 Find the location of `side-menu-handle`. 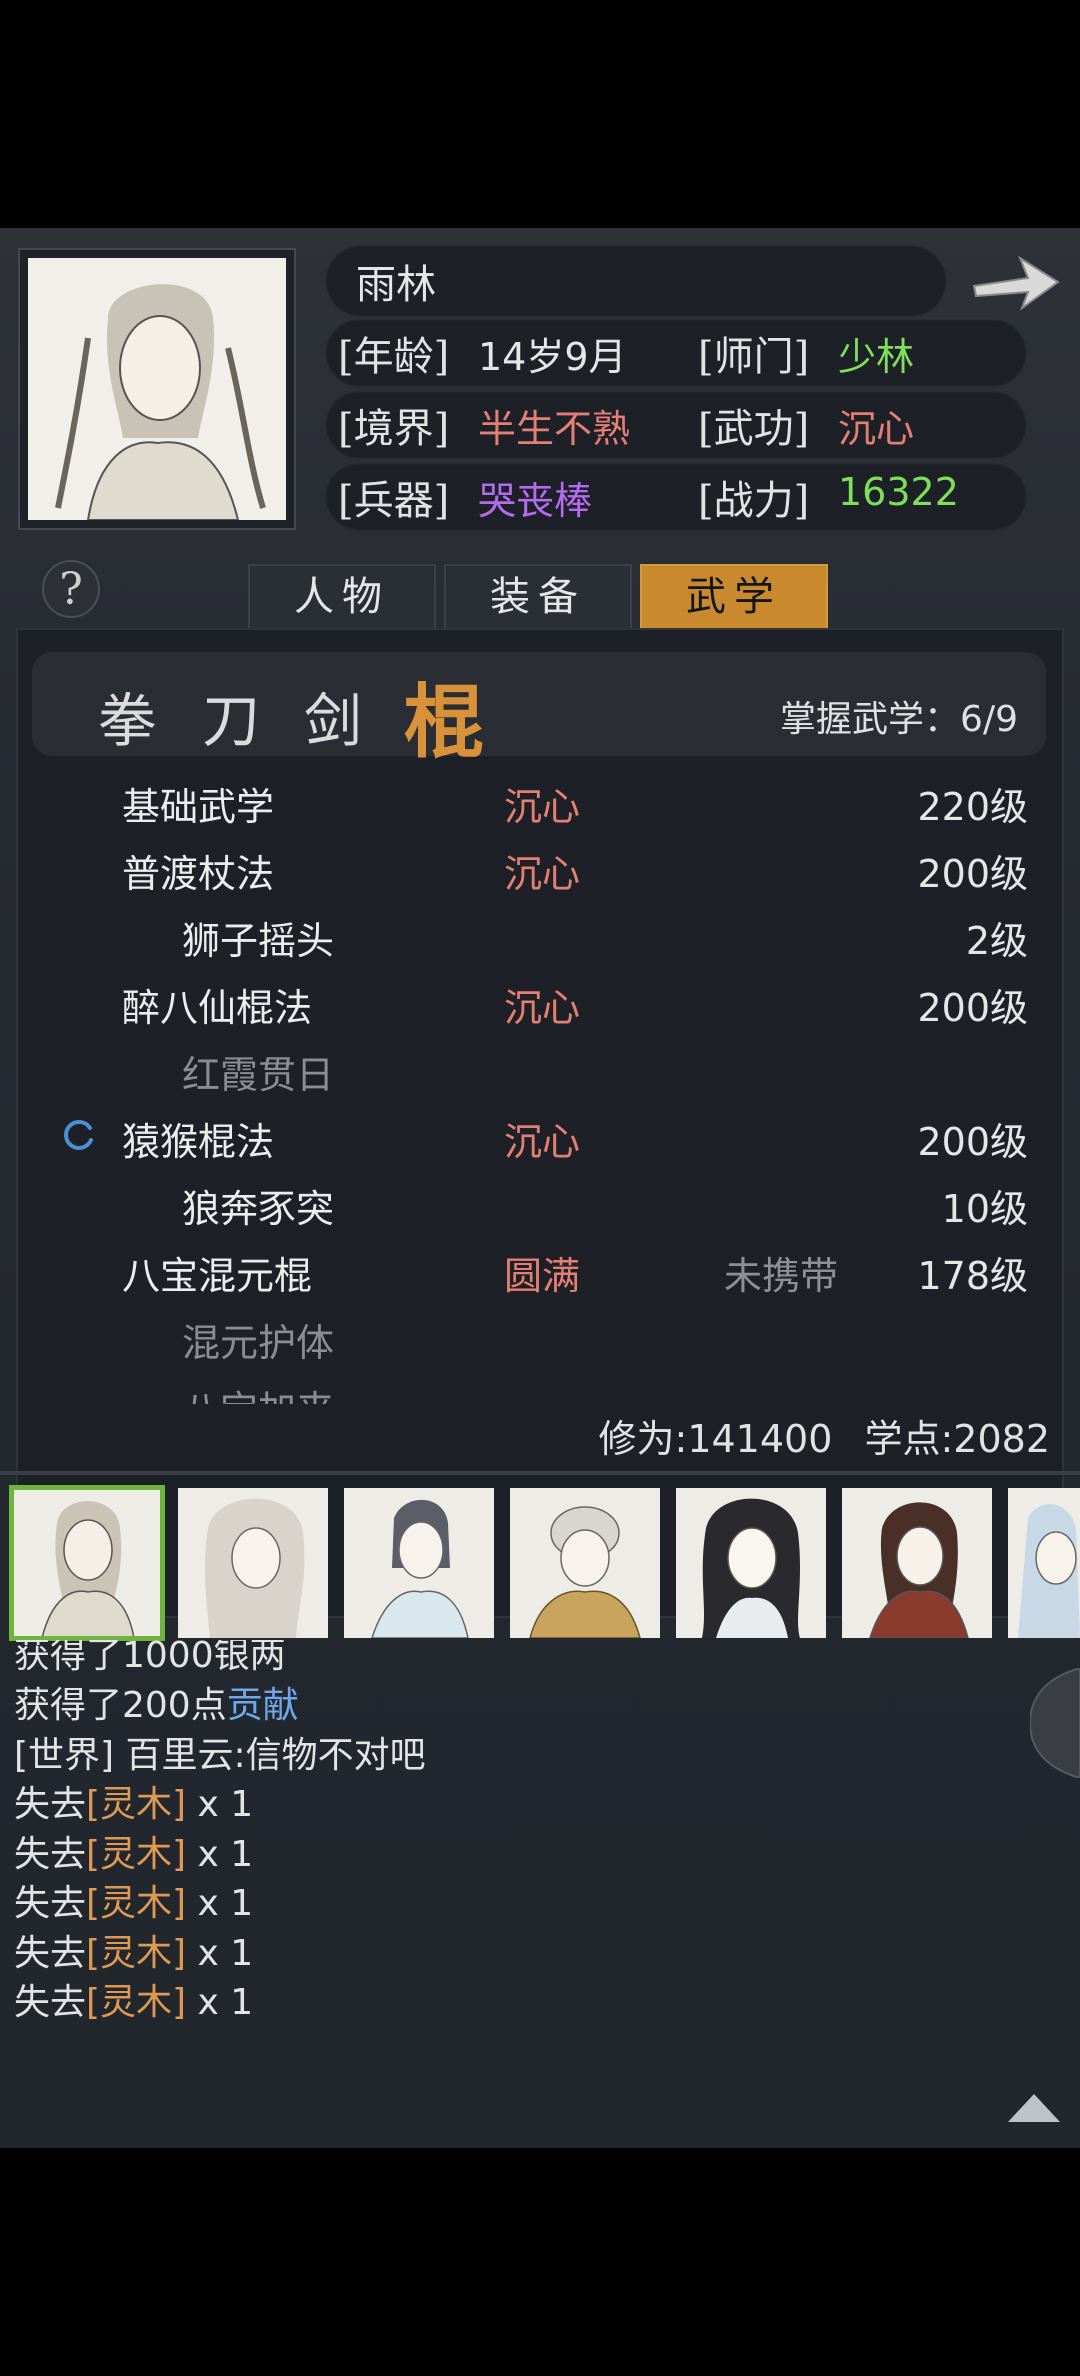

side-menu-handle is located at coordinates (1054, 1723).